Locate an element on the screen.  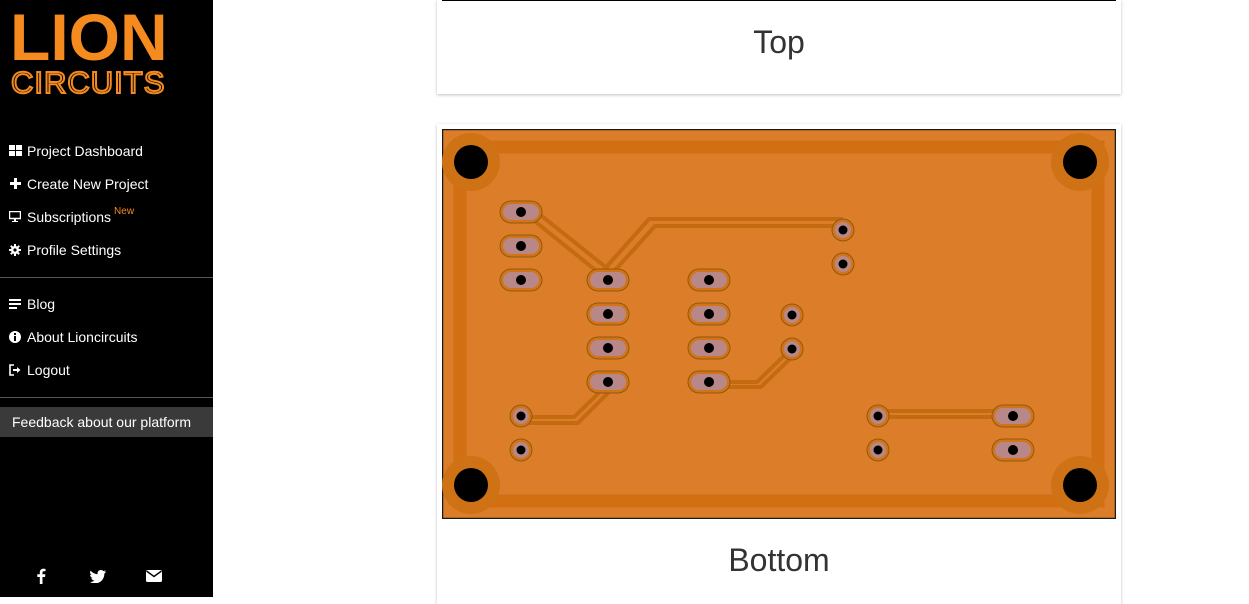
dashboard-icon is located at coordinates (15, 151).